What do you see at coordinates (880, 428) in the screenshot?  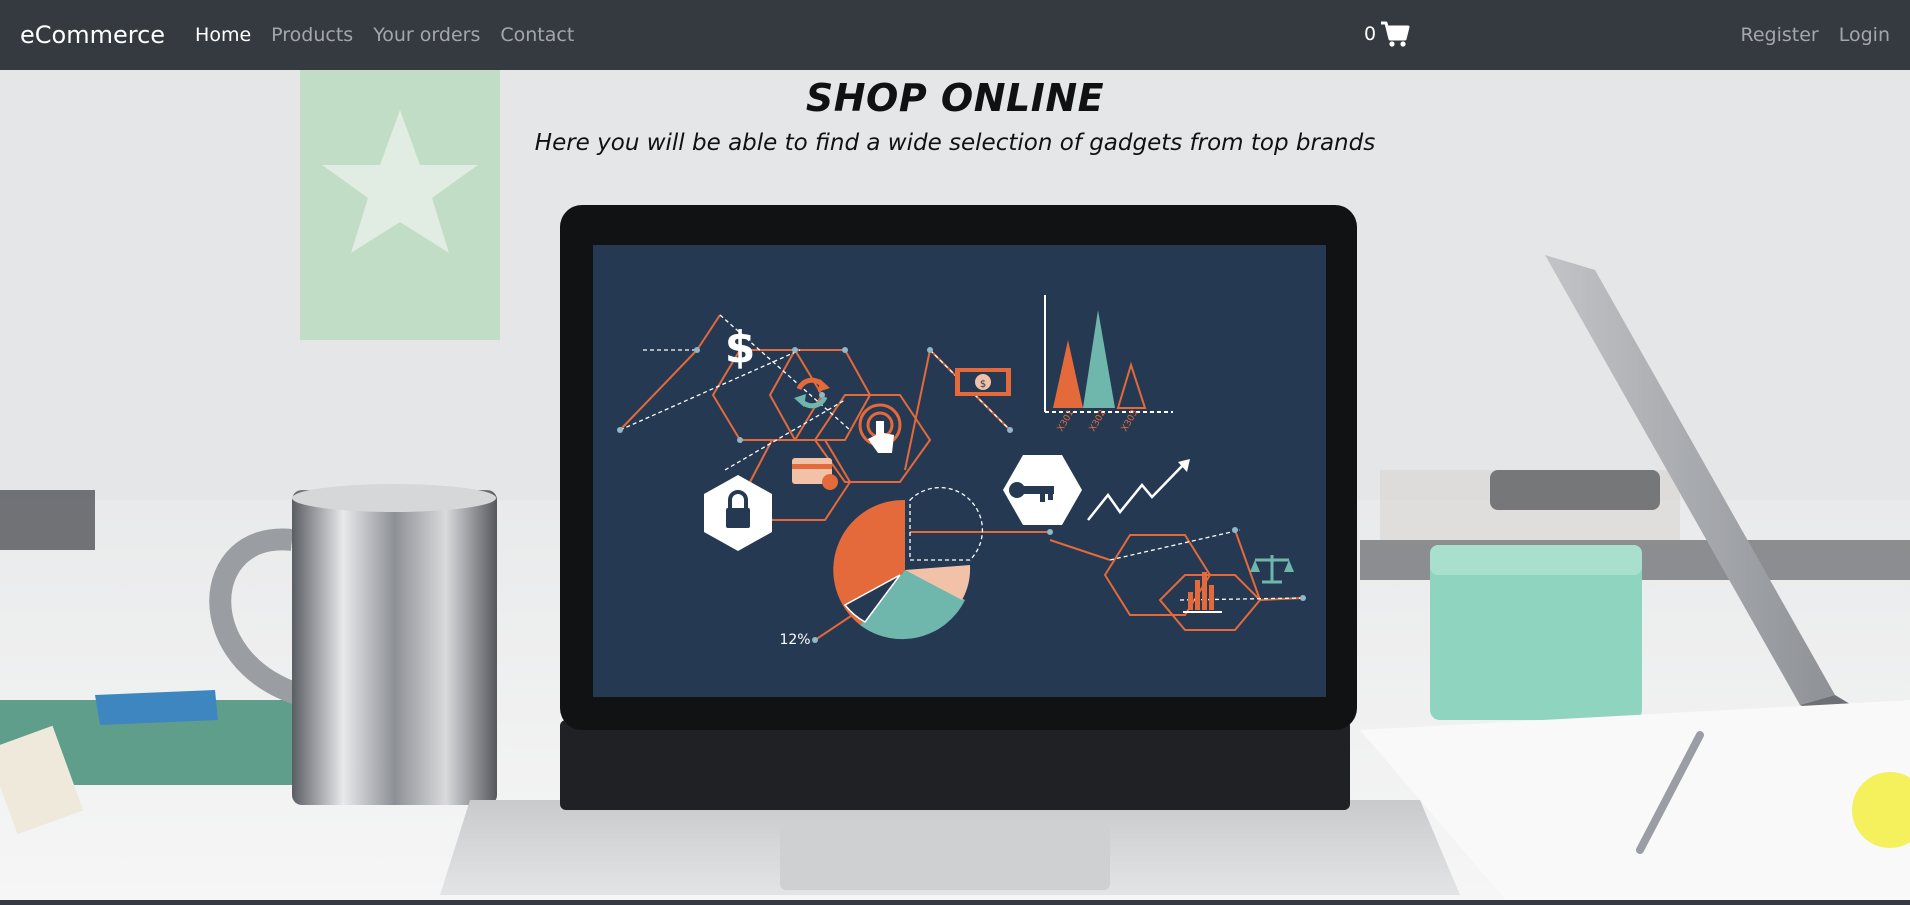 I see `touch-icon` at bounding box center [880, 428].